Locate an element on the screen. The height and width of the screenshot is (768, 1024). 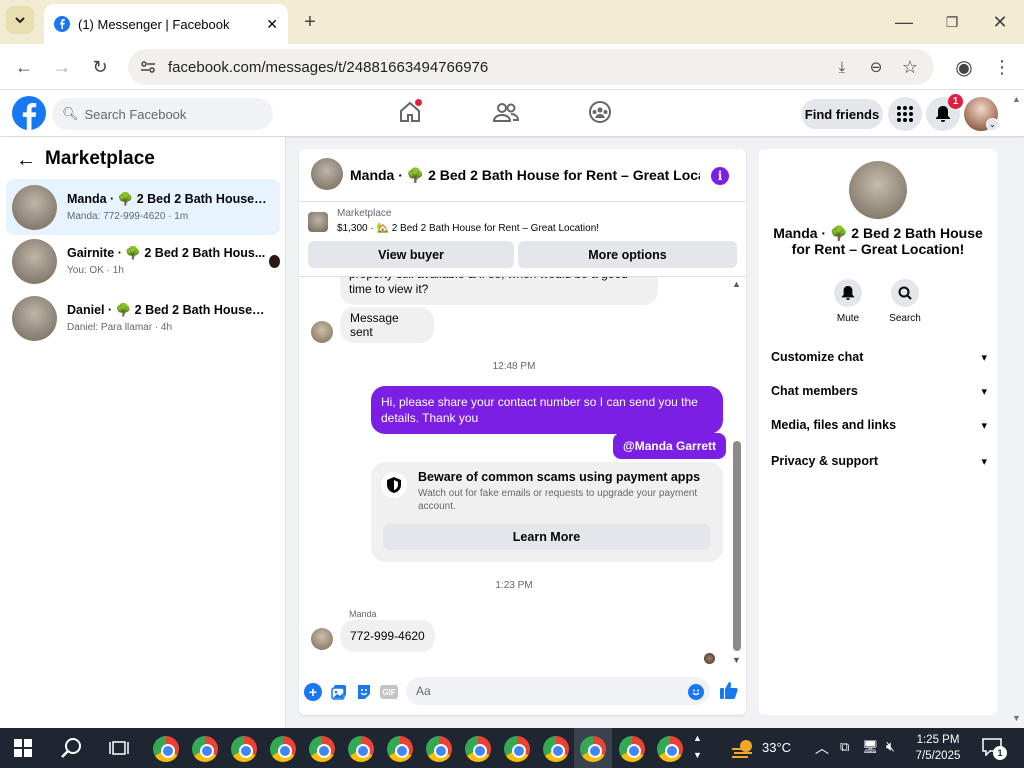
restore-button: ❐ is located at coordinates (952, 22).